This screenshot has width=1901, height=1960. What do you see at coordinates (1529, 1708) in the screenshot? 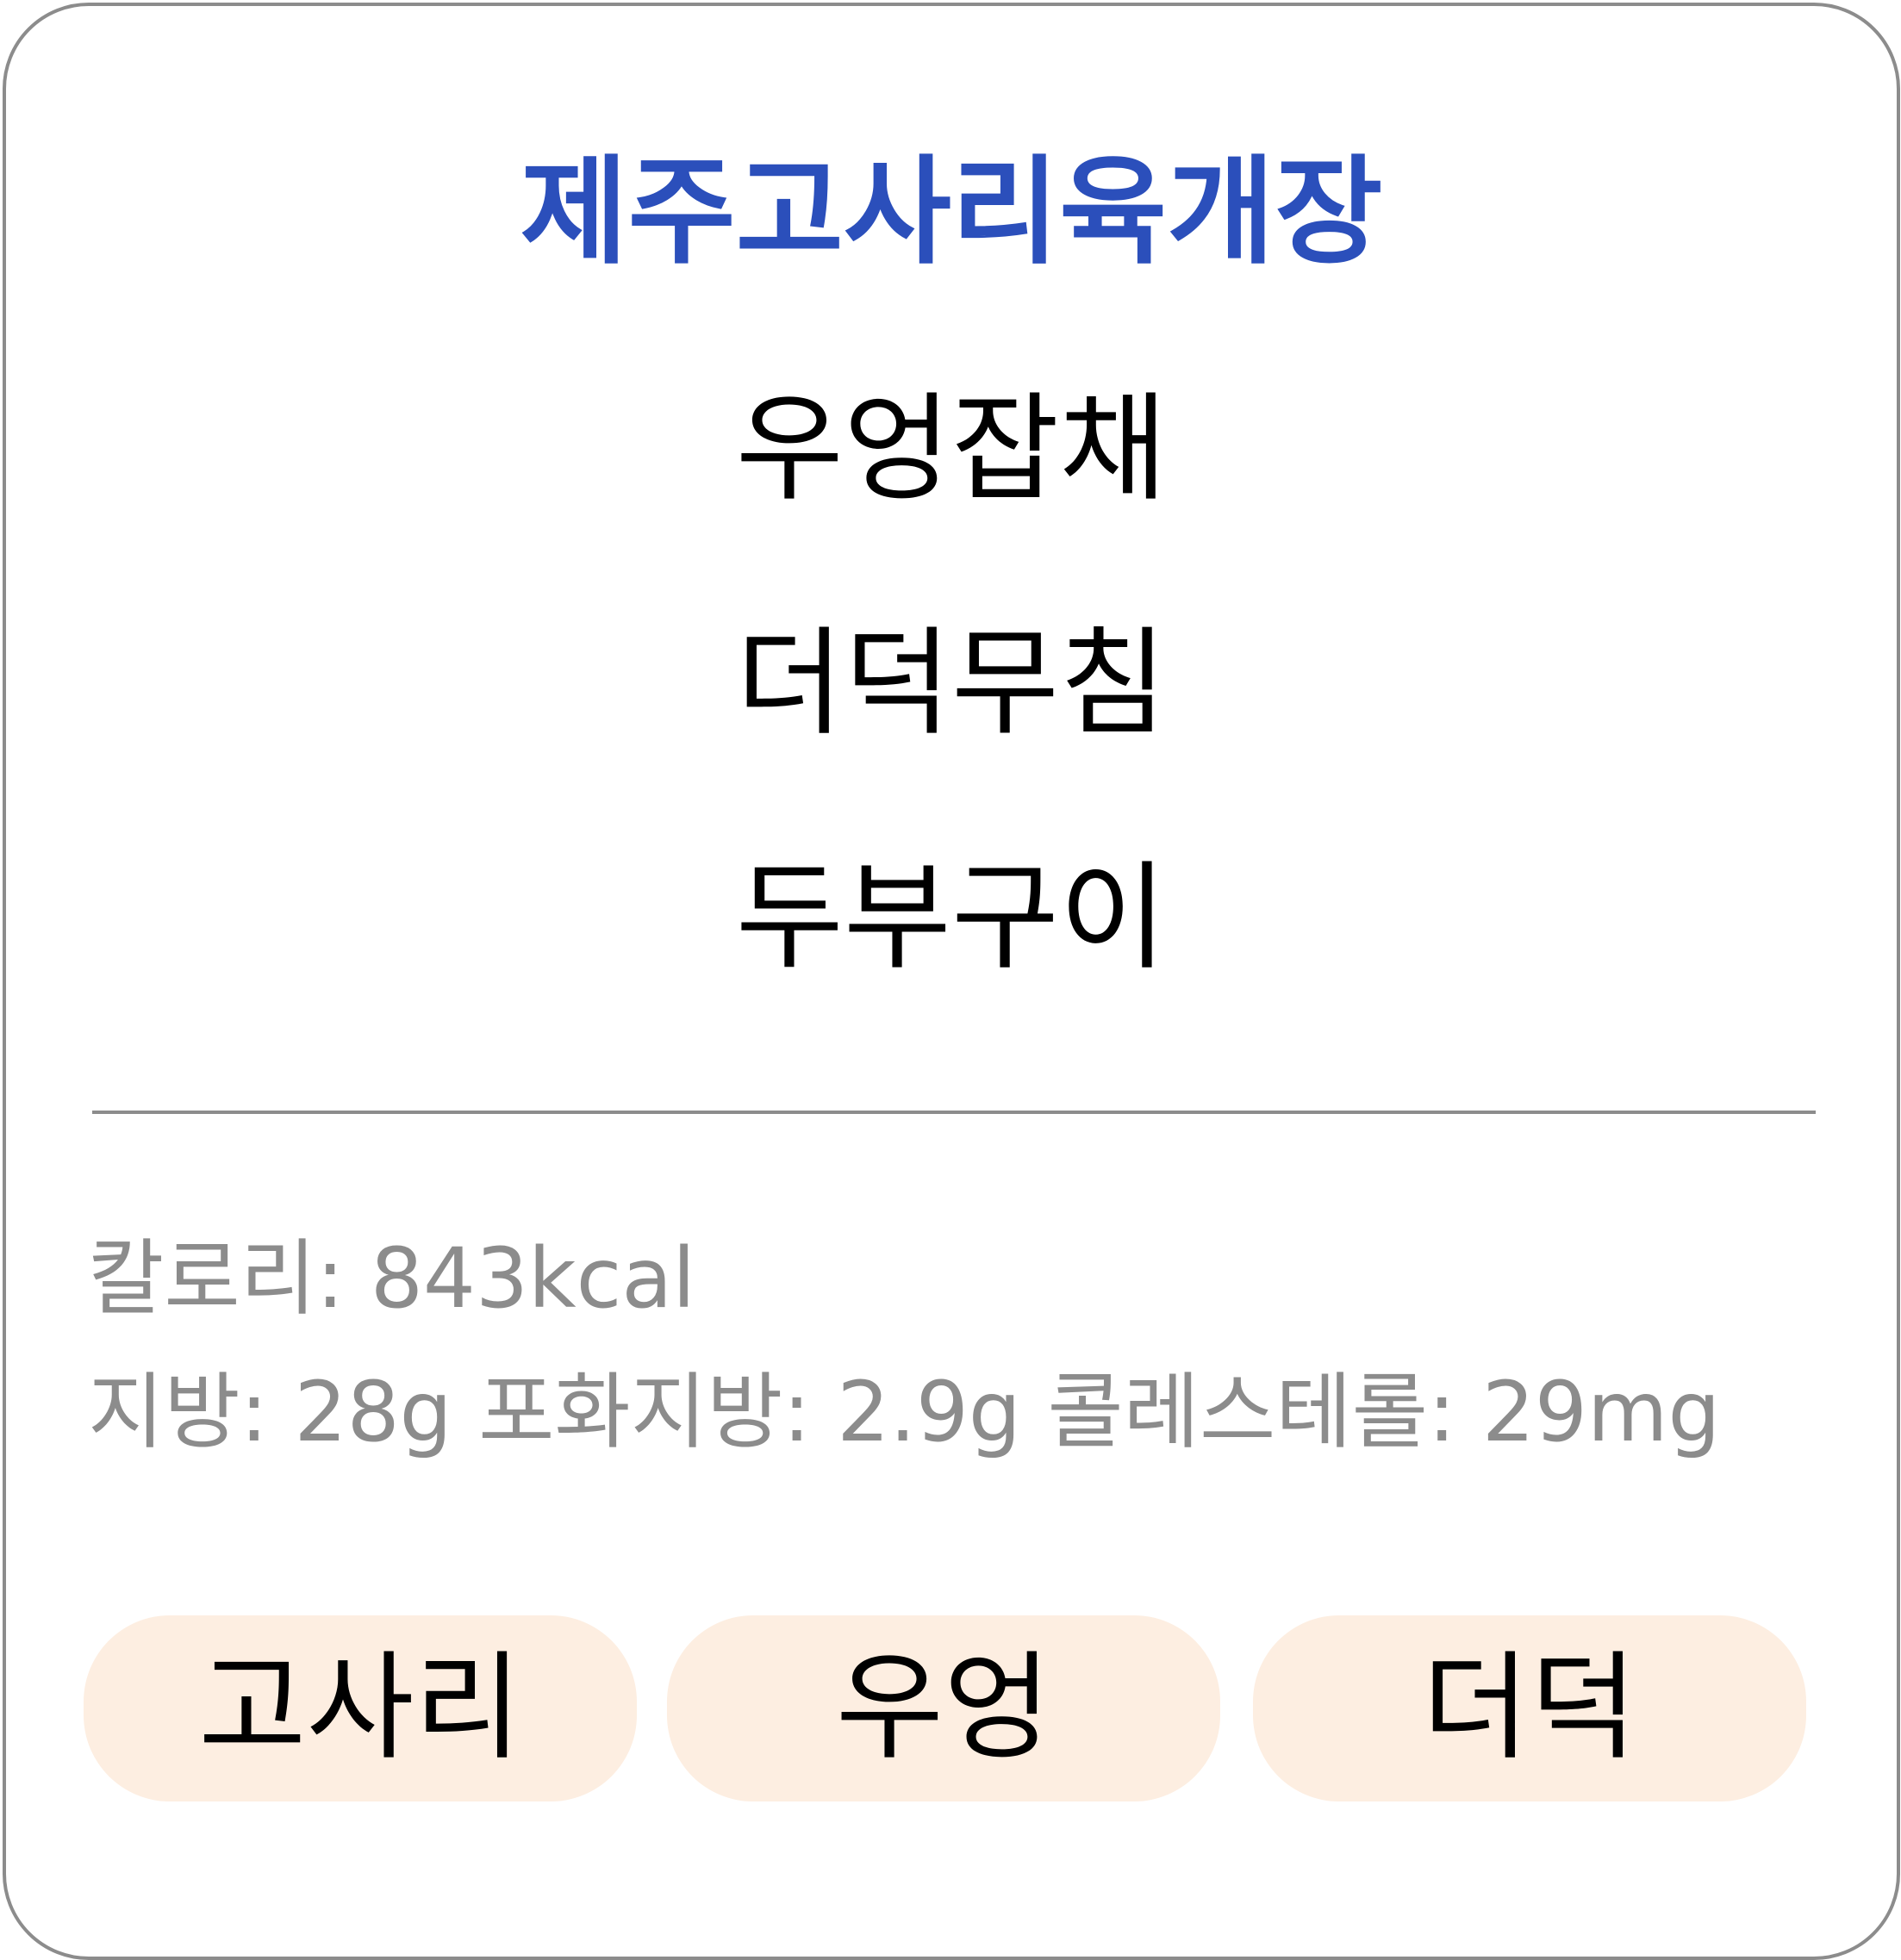
I see `tag-deodeok: 더덕` at bounding box center [1529, 1708].